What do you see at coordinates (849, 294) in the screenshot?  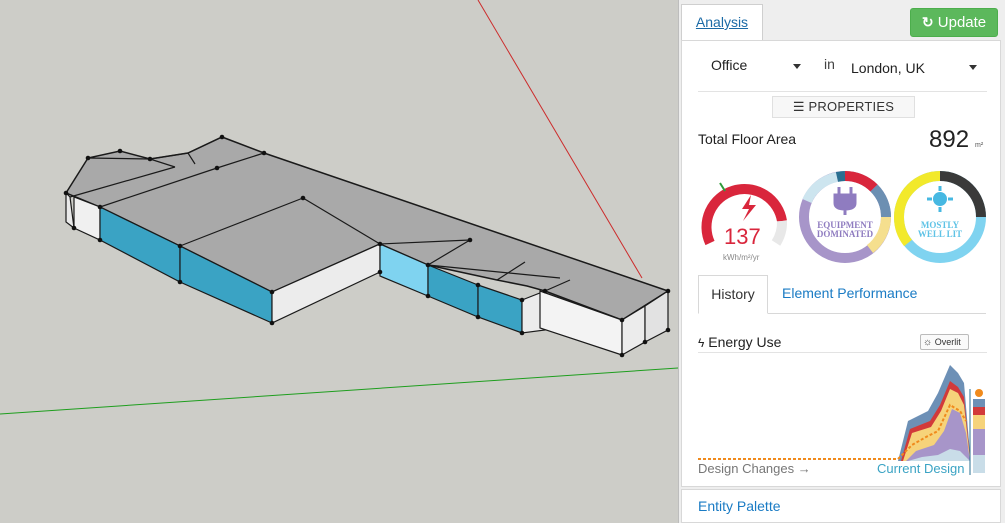 I see `tab-element-performance: Element Performance` at bounding box center [849, 294].